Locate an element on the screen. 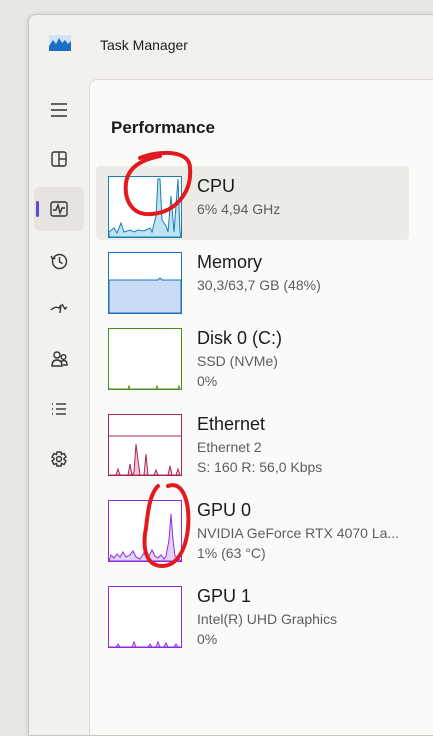 This screenshot has width=433, height=736. details-icon is located at coordinates (59, 409).